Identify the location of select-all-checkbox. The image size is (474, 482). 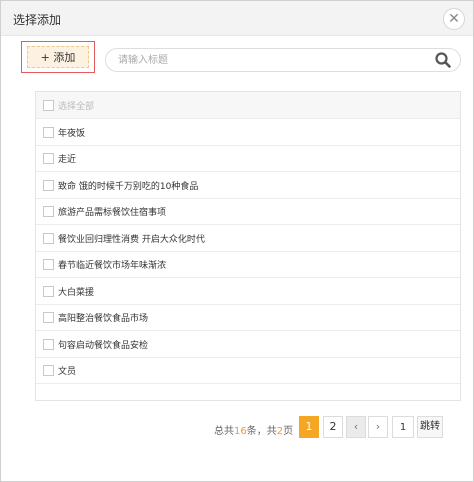
(48, 105).